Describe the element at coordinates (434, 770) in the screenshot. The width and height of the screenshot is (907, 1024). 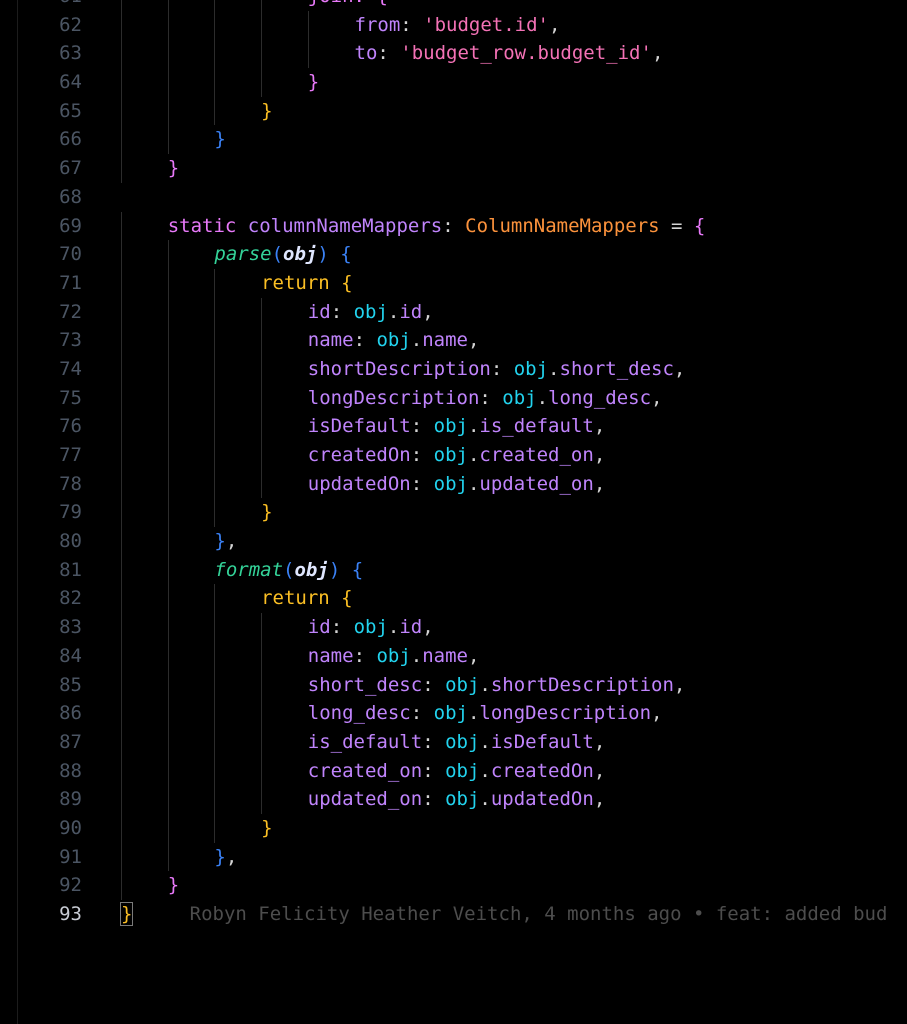
I see `code-token: :` at that location.